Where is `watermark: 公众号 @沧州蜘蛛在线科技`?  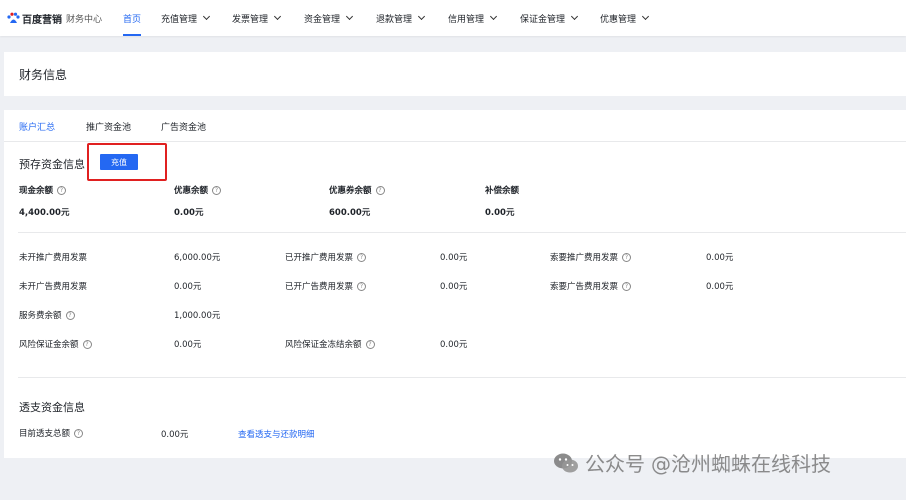
watermark: 公众号 @沧州蜘蛛在线科技 is located at coordinates (692, 462).